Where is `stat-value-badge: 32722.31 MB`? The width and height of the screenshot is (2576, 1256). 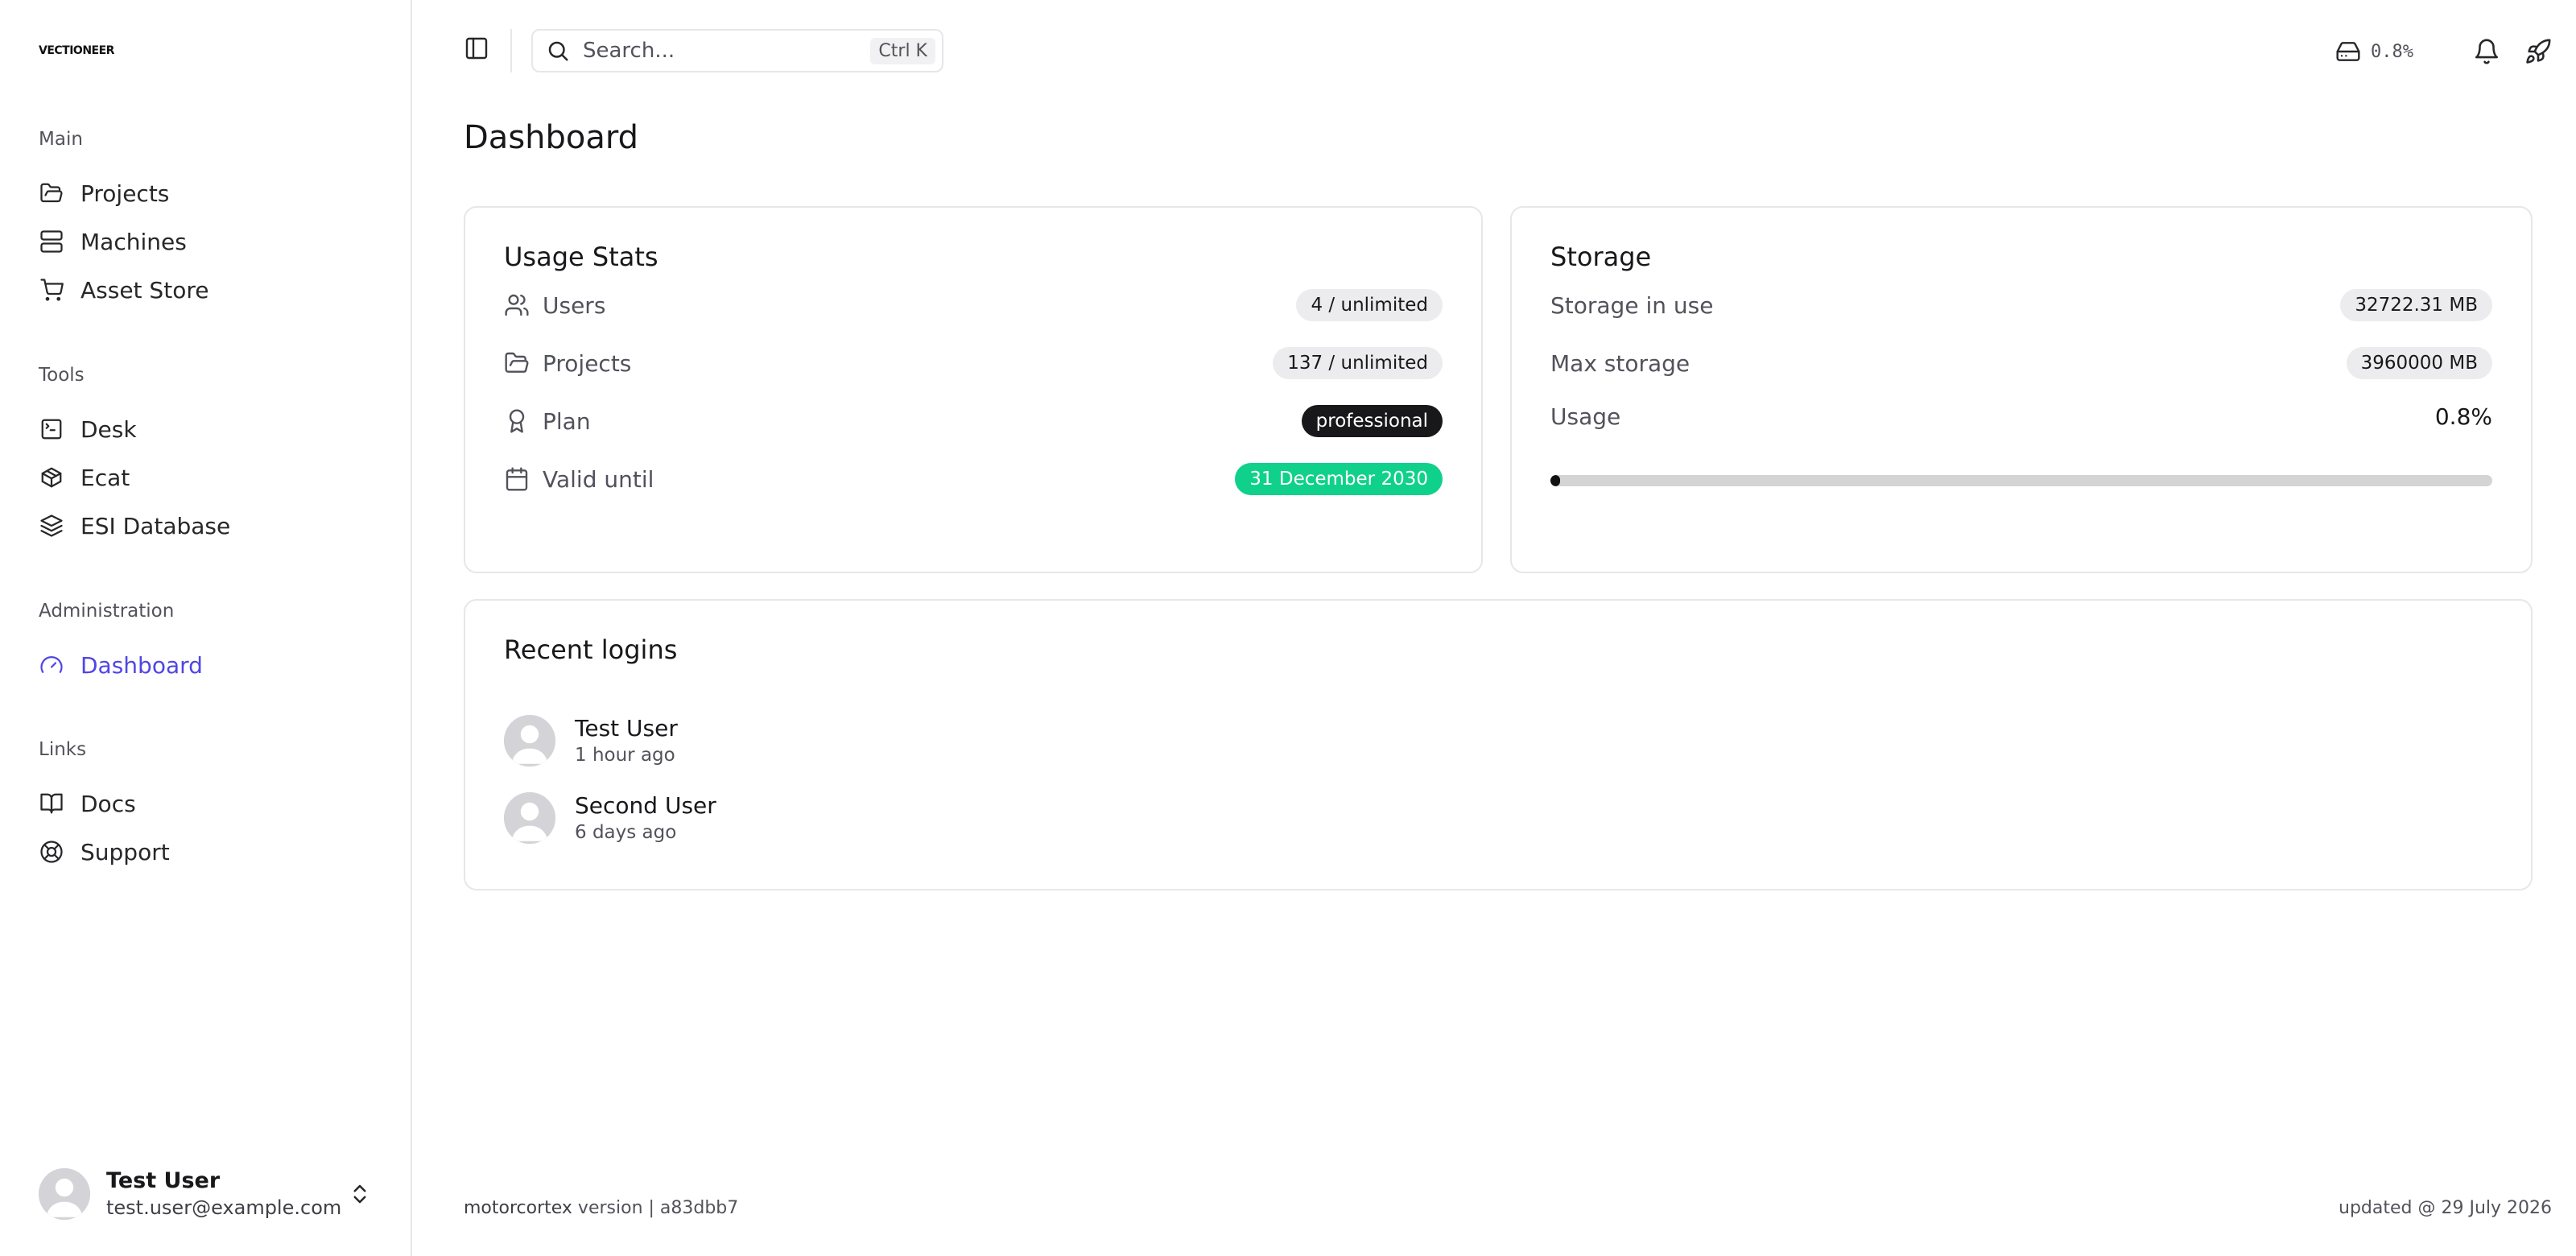
stat-value-badge: 32722.31 MB is located at coordinates (2416, 305).